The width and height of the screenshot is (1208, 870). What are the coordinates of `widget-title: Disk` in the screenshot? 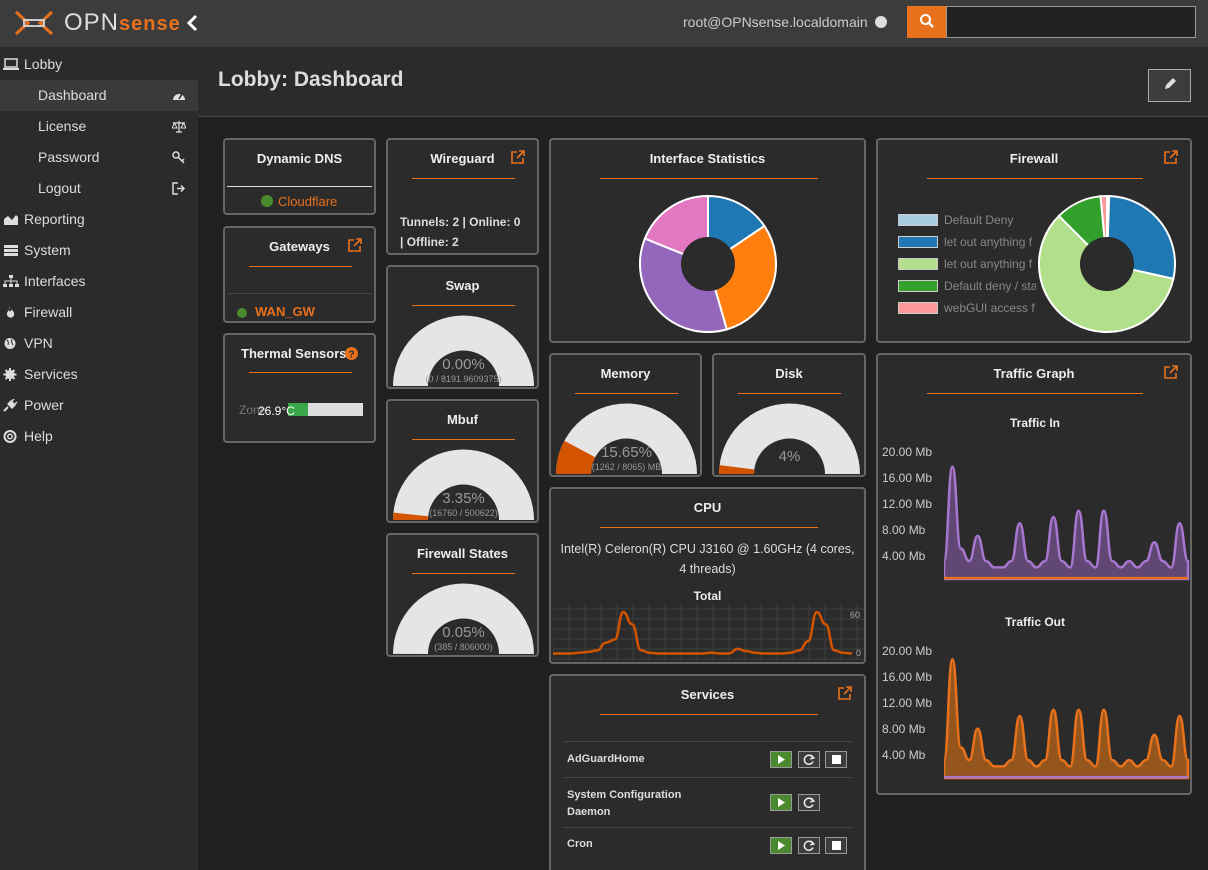 It's located at (789, 373).